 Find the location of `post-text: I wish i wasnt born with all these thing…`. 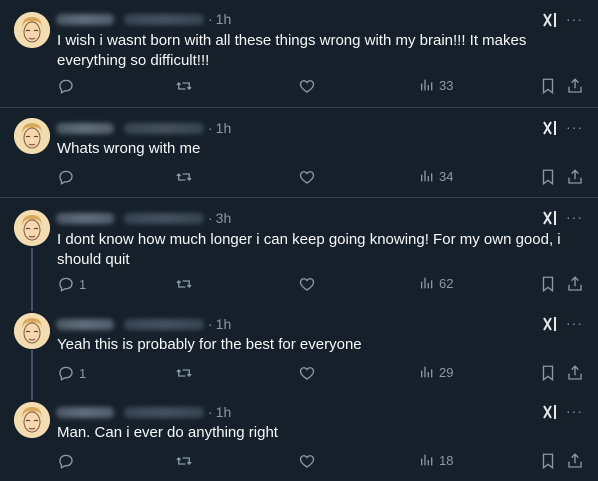

post-text: I wish i wasnt born with all these thing… is located at coordinates (292, 50).